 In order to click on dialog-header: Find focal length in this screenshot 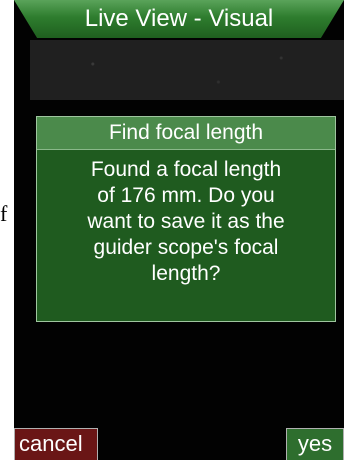, I will do `click(186, 133)`.